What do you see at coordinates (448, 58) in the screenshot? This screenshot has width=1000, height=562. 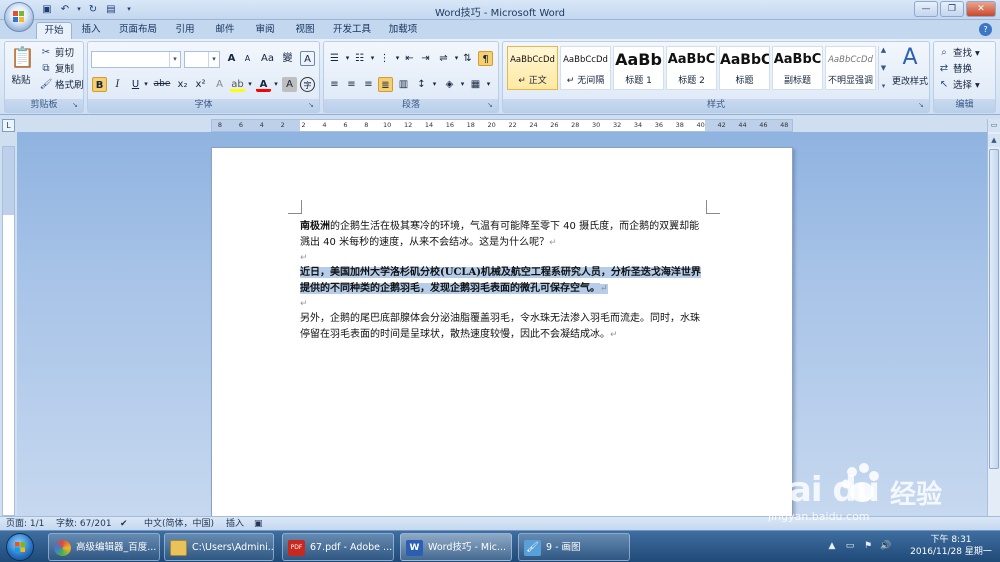 I see `chinese-layout-button: ⇌ ▾` at bounding box center [448, 58].